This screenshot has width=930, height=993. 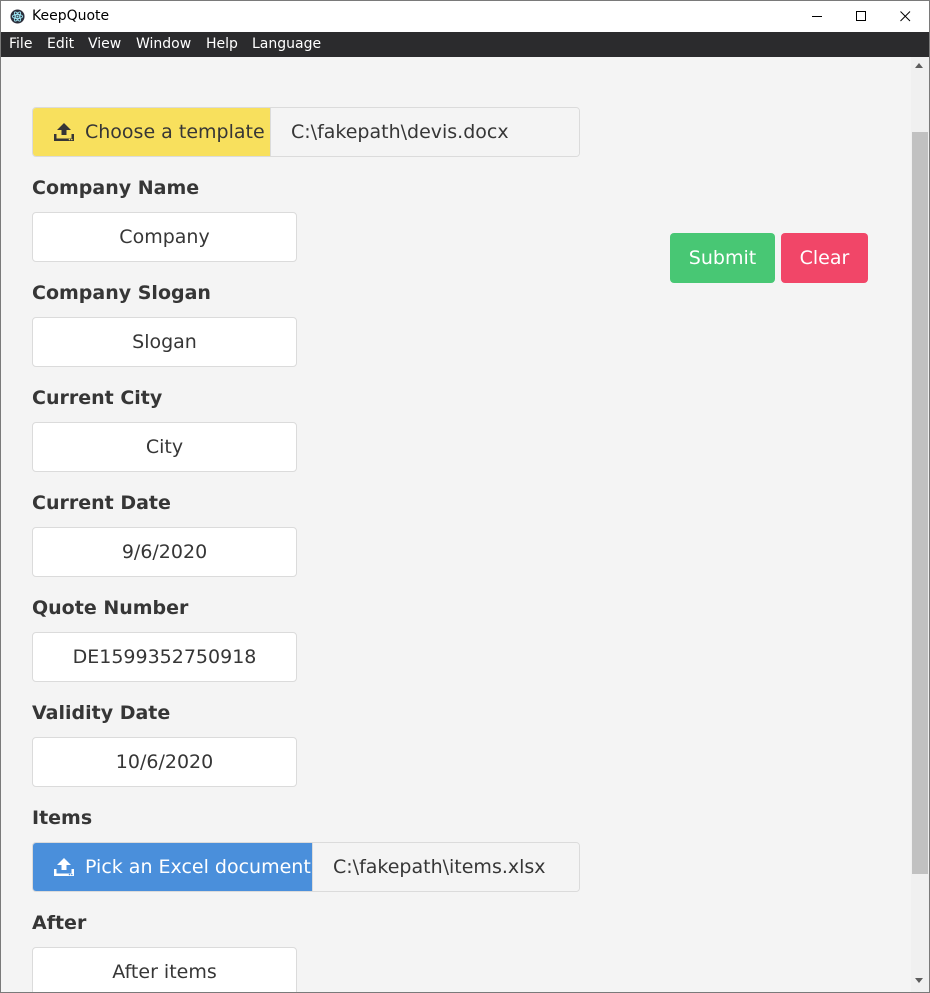 What do you see at coordinates (164, 447) in the screenshot?
I see `current-city-input: City` at bounding box center [164, 447].